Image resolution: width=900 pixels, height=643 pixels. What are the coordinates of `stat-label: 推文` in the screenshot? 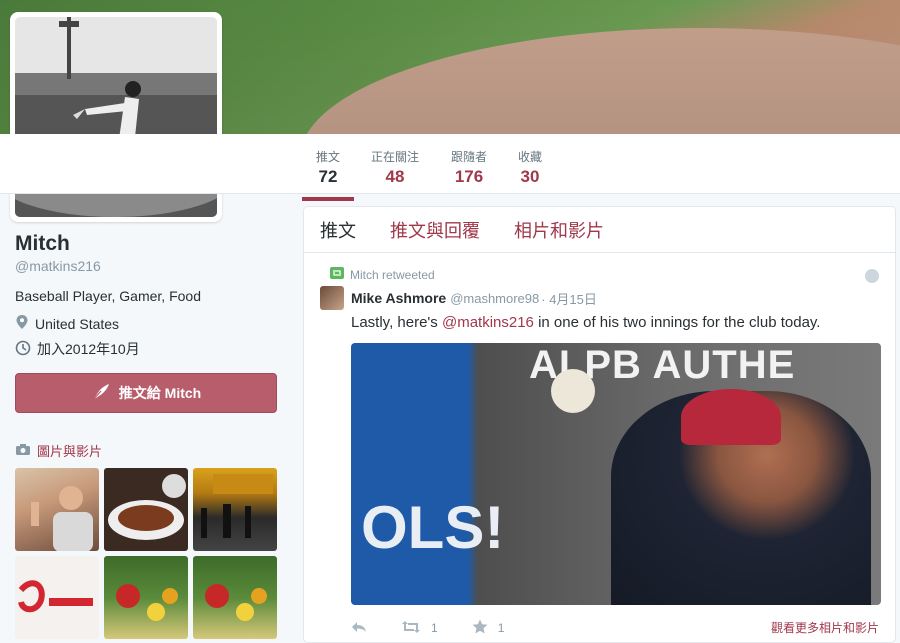 It's located at (328, 157).